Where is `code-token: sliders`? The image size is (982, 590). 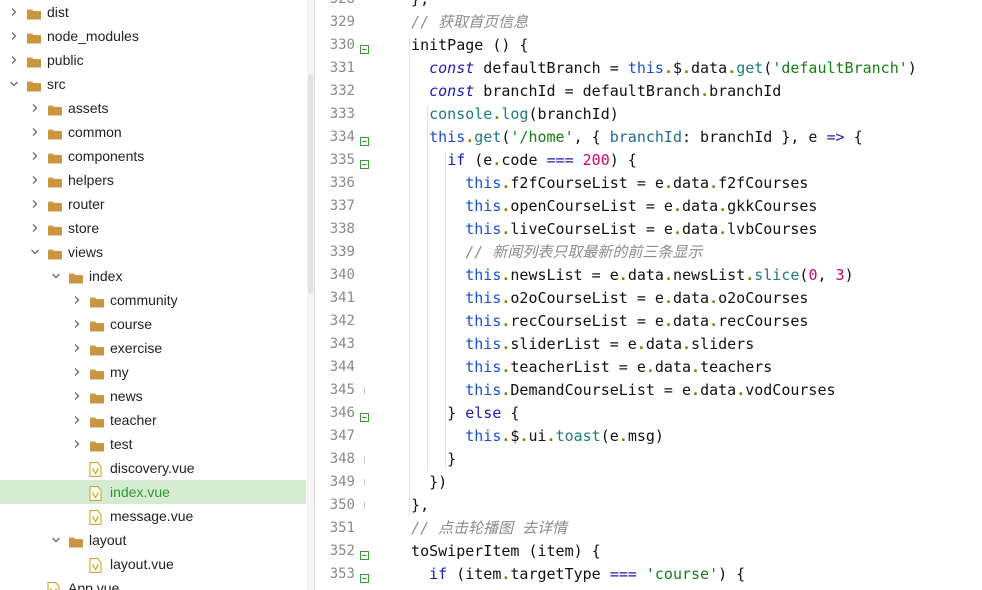
code-token: sliders is located at coordinates (723, 344).